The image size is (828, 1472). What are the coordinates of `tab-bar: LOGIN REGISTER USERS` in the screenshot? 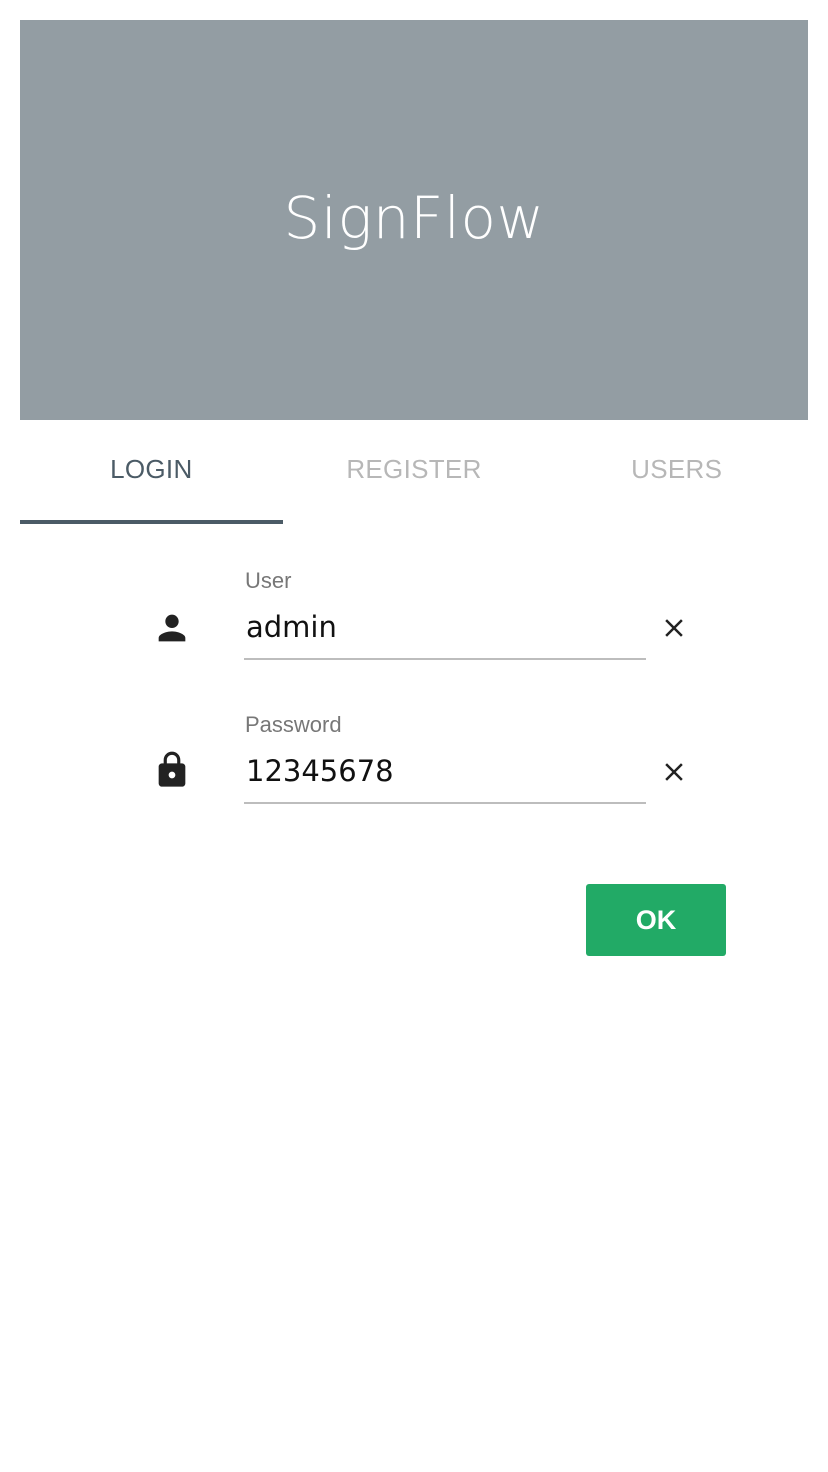 It's located at (414, 472).